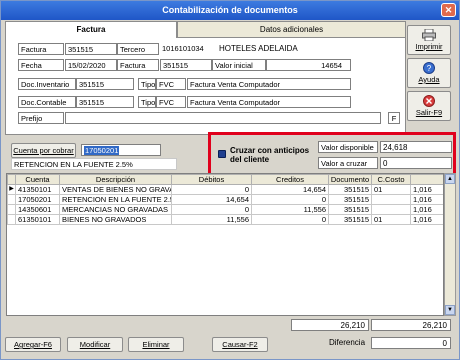  What do you see at coordinates (448, 10) in the screenshot?
I see `close-icon: ✕` at bounding box center [448, 10].